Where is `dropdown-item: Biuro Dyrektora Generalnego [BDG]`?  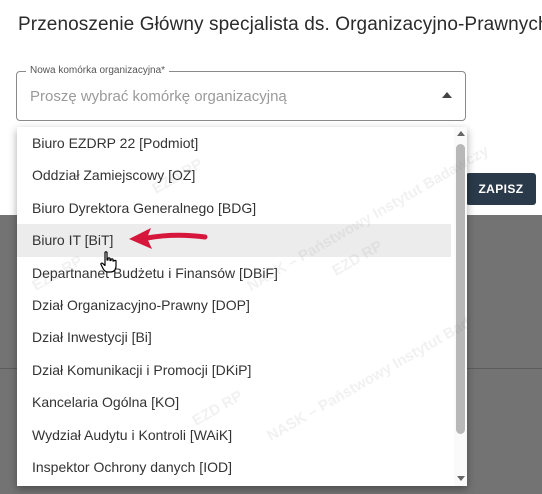
dropdown-item: Biuro Dyrektora Generalnego [BDG] is located at coordinates (234, 208).